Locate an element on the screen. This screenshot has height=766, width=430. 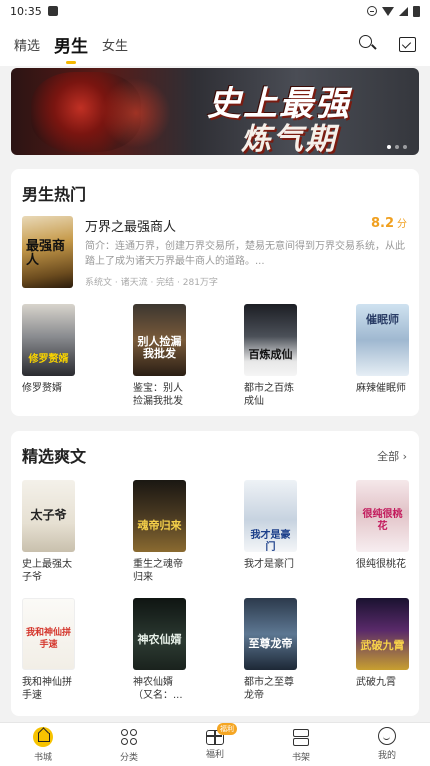
book-title: 武破九霄 is located at coordinates (385, 682).